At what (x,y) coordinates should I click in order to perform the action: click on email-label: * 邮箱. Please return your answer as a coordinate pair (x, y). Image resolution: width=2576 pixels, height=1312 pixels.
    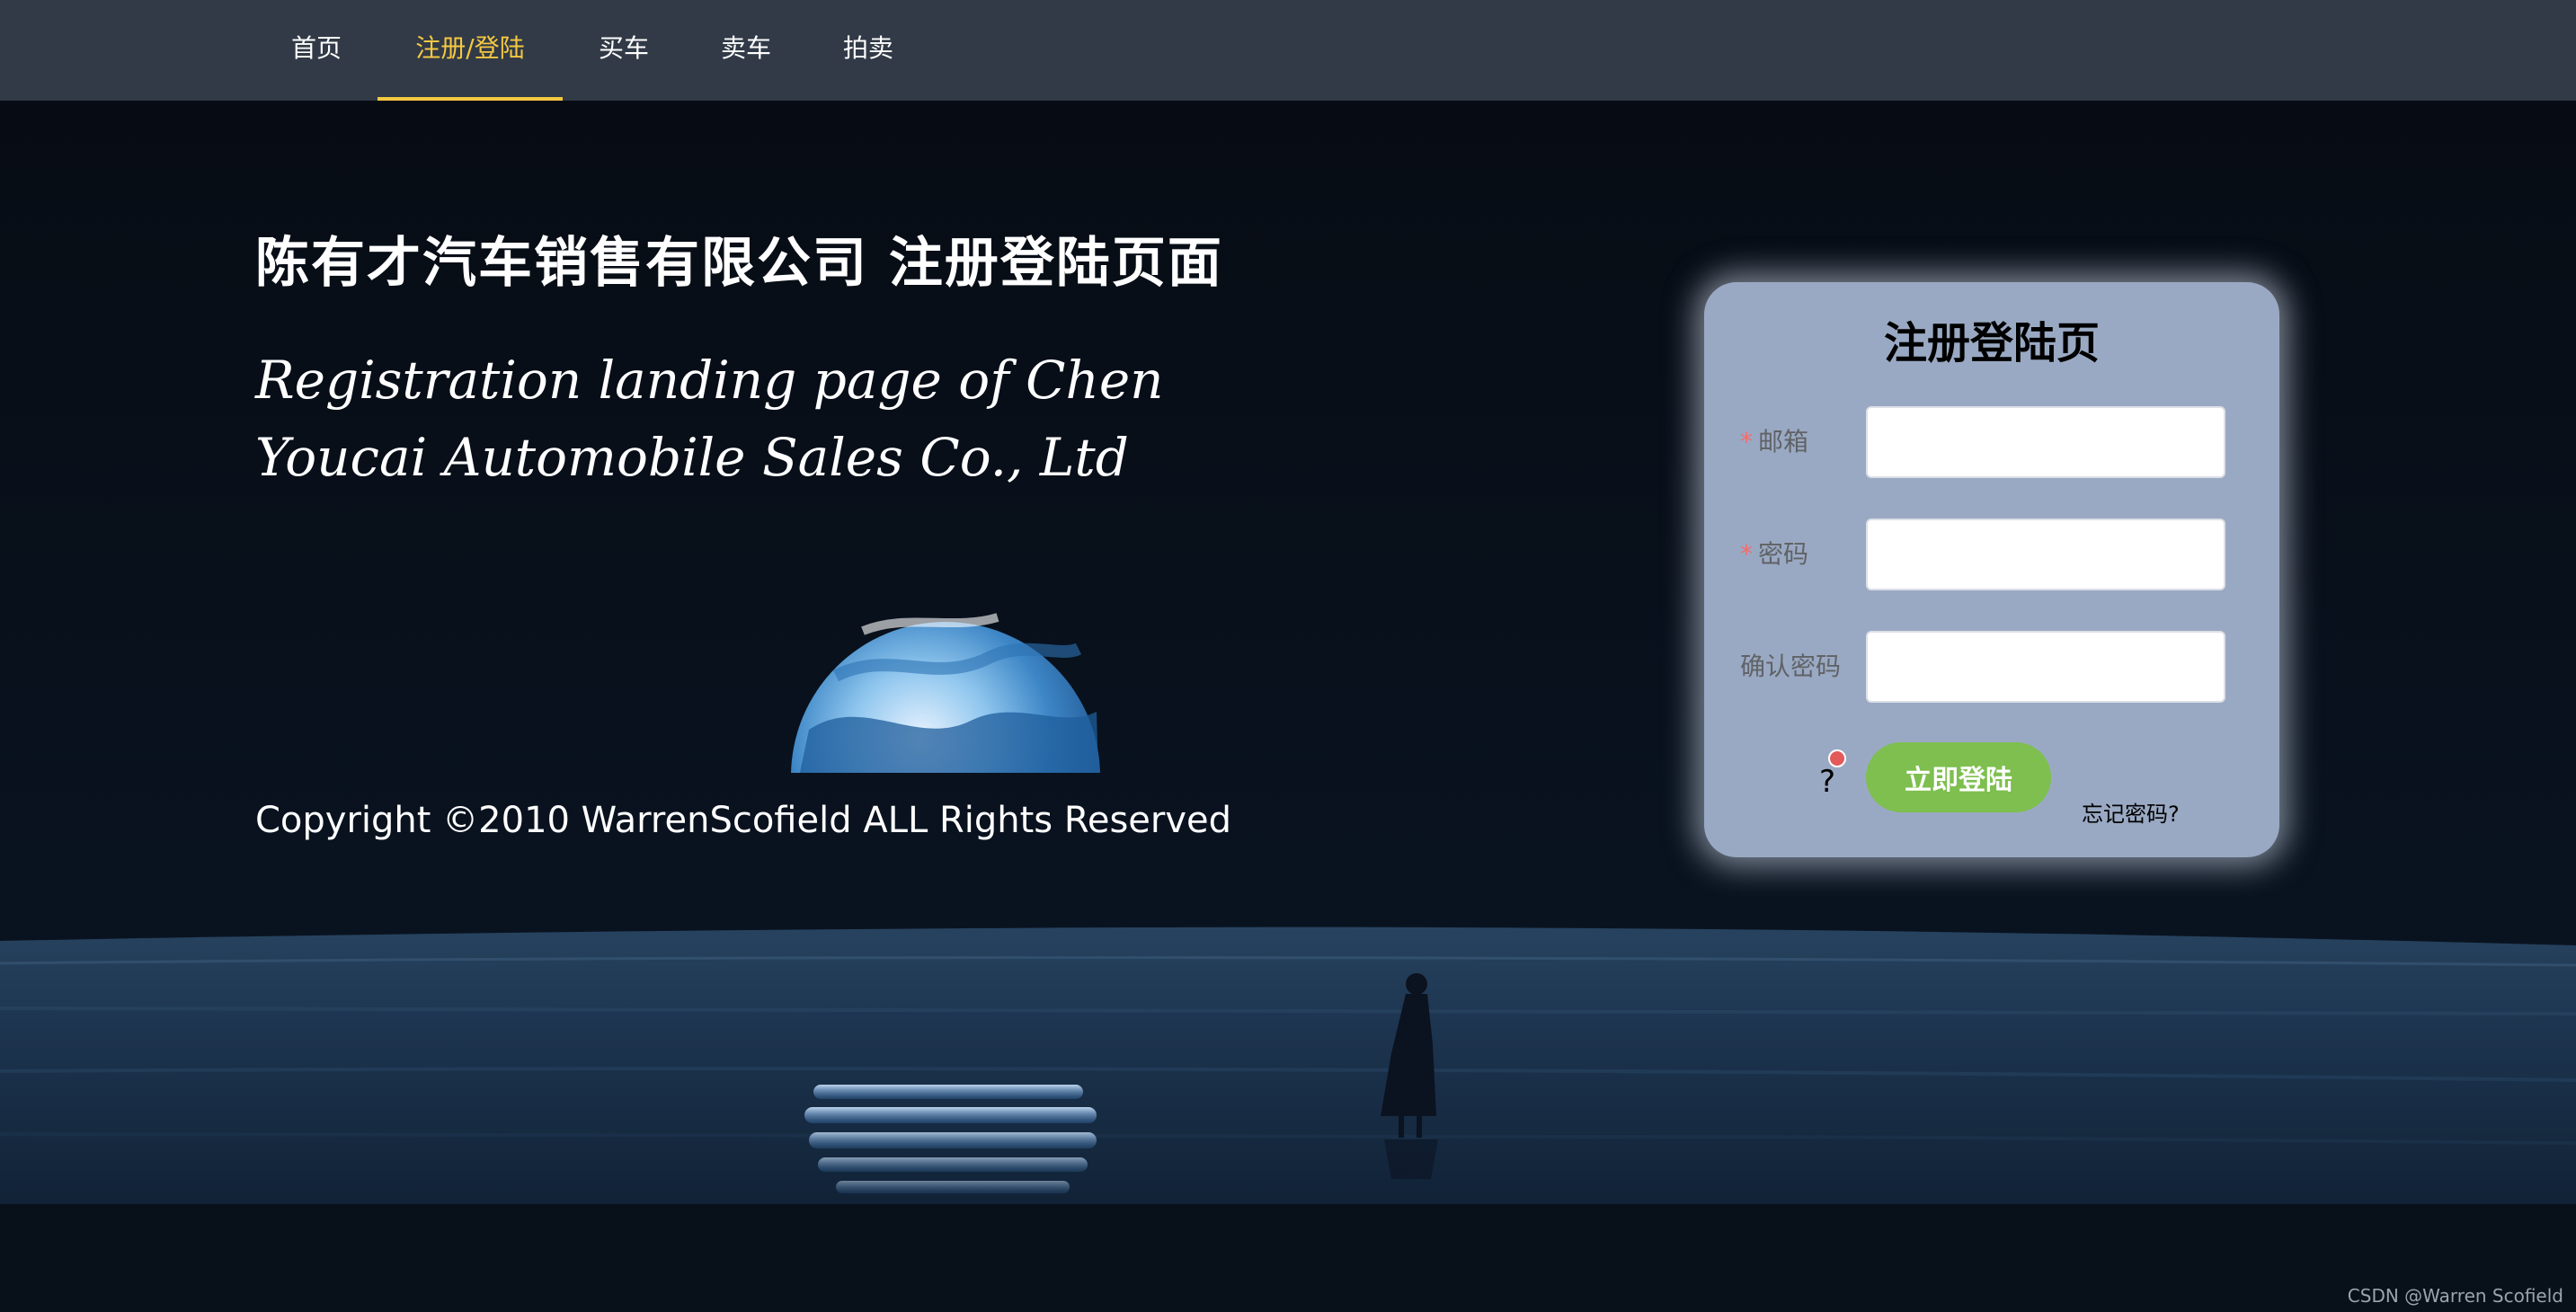
    Looking at the image, I should click on (1774, 440).